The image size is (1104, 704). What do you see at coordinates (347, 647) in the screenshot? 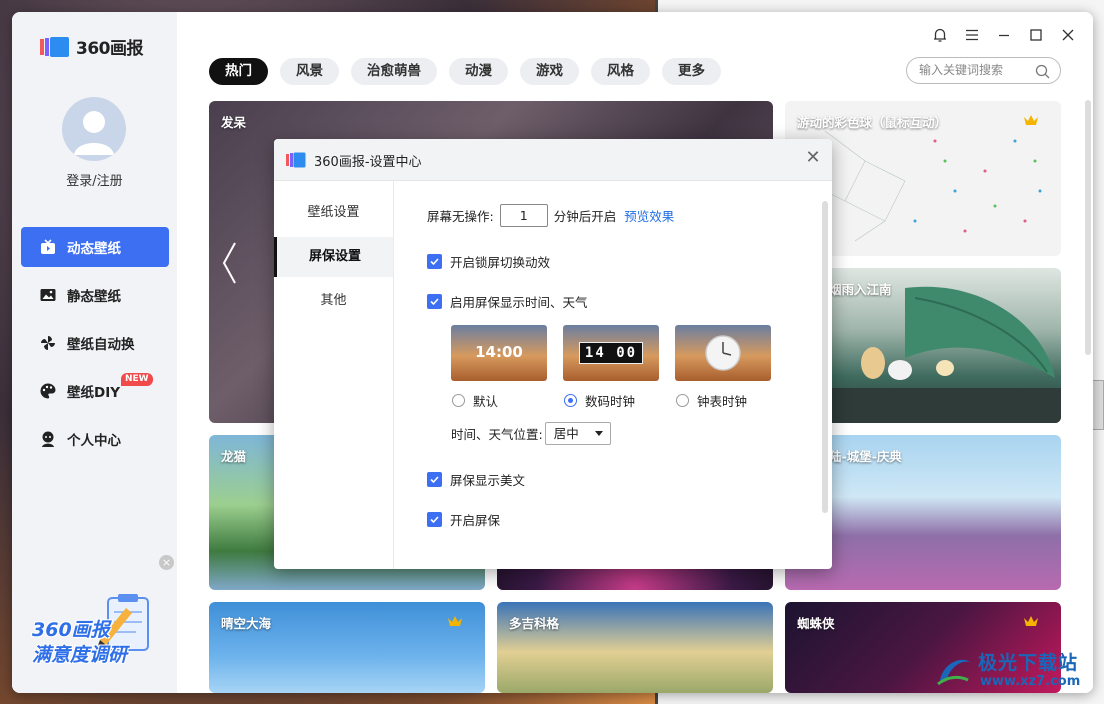
I see `wallpaper-card-sea: 晴空大海` at bounding box center [347, 647].